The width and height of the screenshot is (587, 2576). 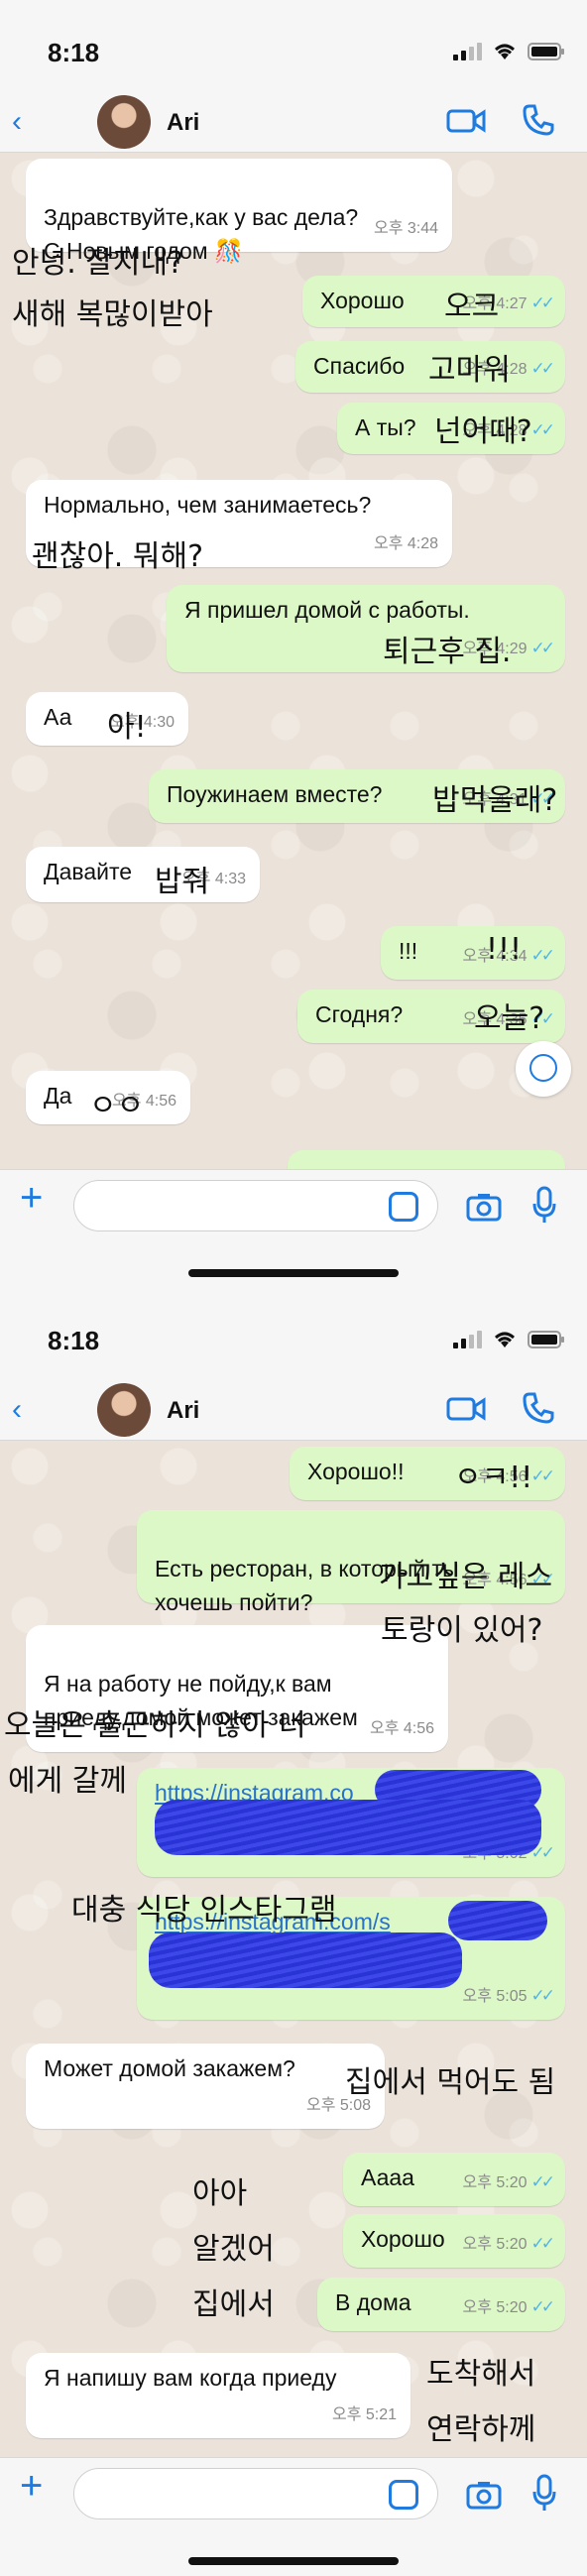 What do you see at coordinates (233, 2250) in the screenshot?
I see `annotation: 알겠어` at bounding box center [233, 2250].